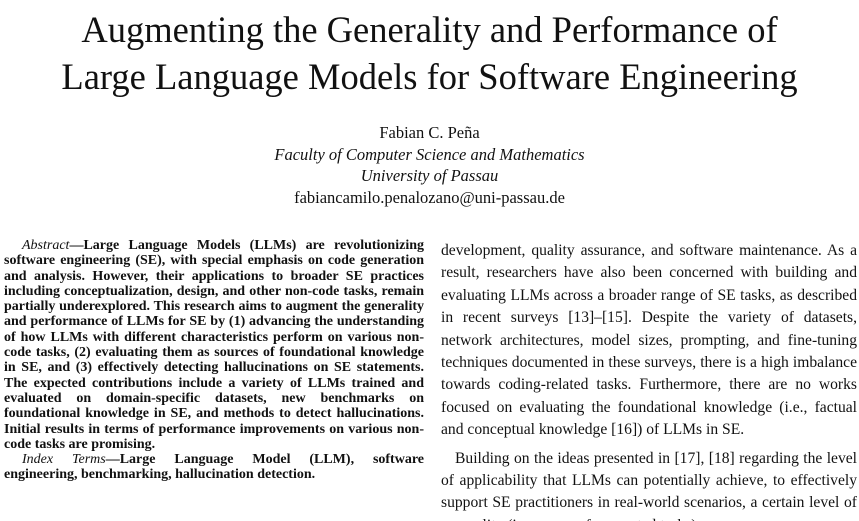 This screenshot has height=521, width=859. I want to click on author-name: Fabian C. Peña, so click(429, 132).